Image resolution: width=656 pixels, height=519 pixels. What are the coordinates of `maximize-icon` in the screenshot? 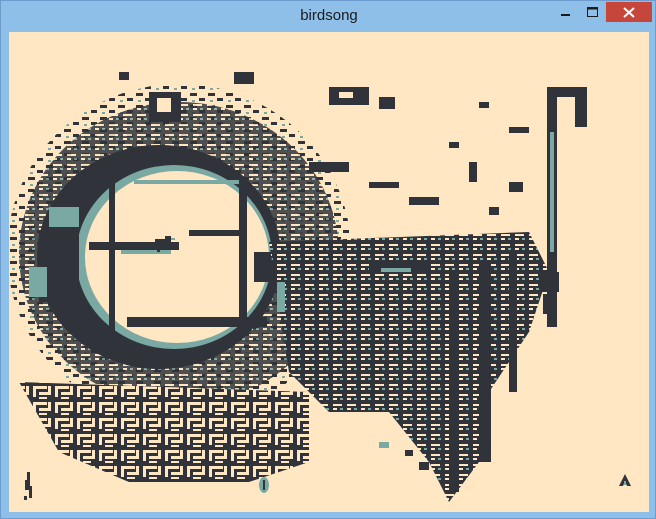 It's located at (592, 12).